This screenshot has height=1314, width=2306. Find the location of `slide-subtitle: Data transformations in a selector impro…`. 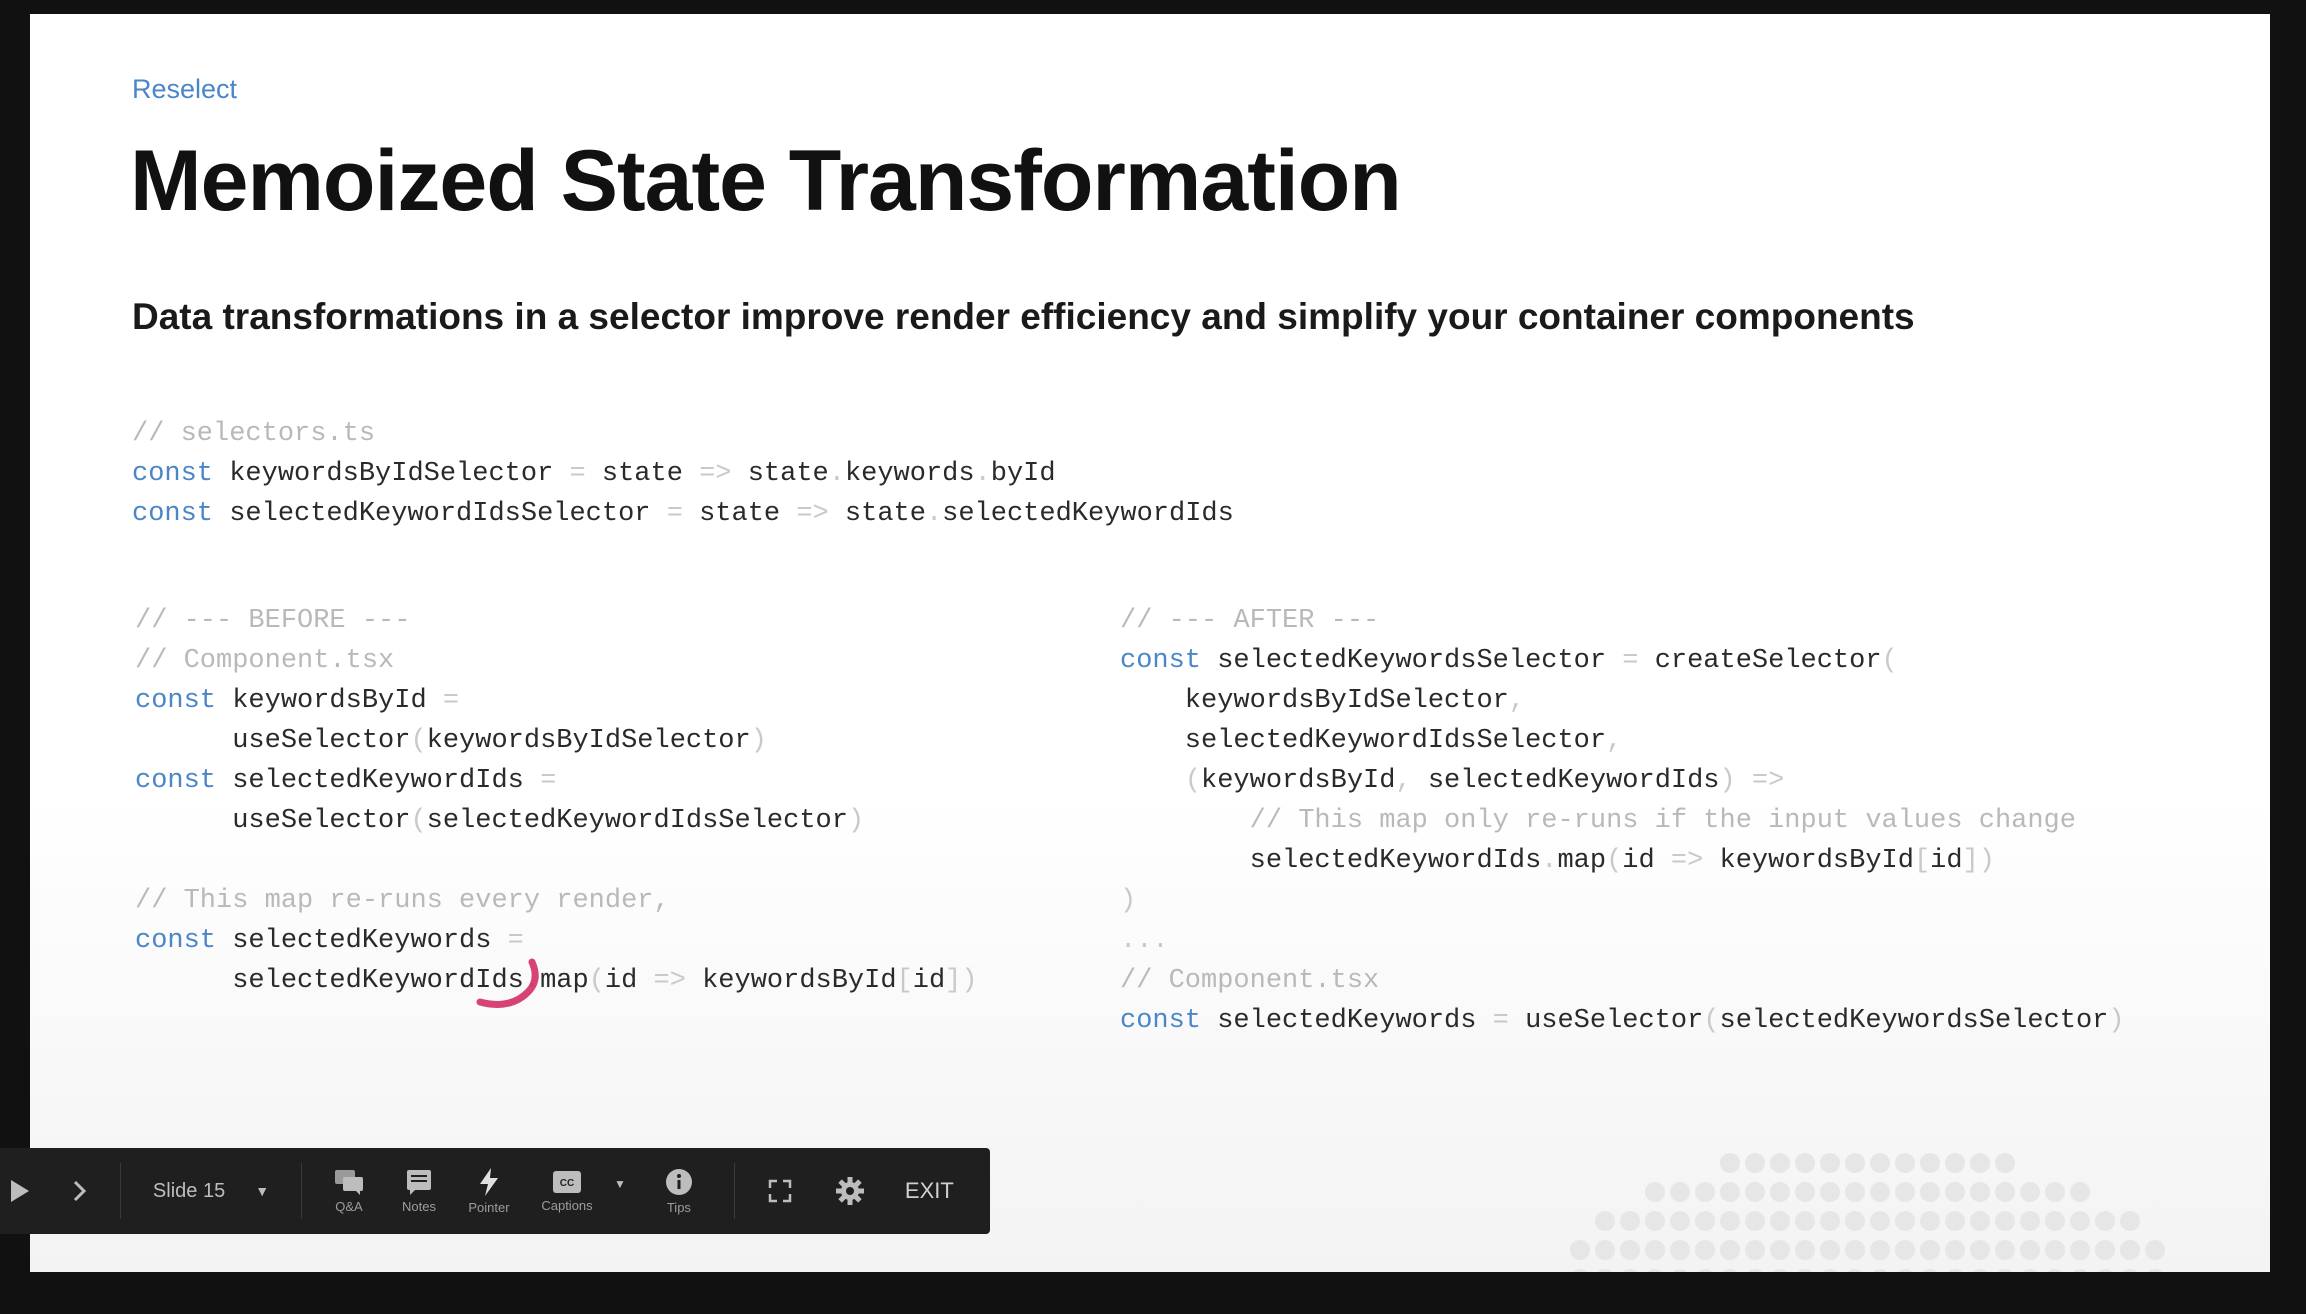

slide-subtitle: Data transformations in a selector impro… is located at coordinates (1023, 316).